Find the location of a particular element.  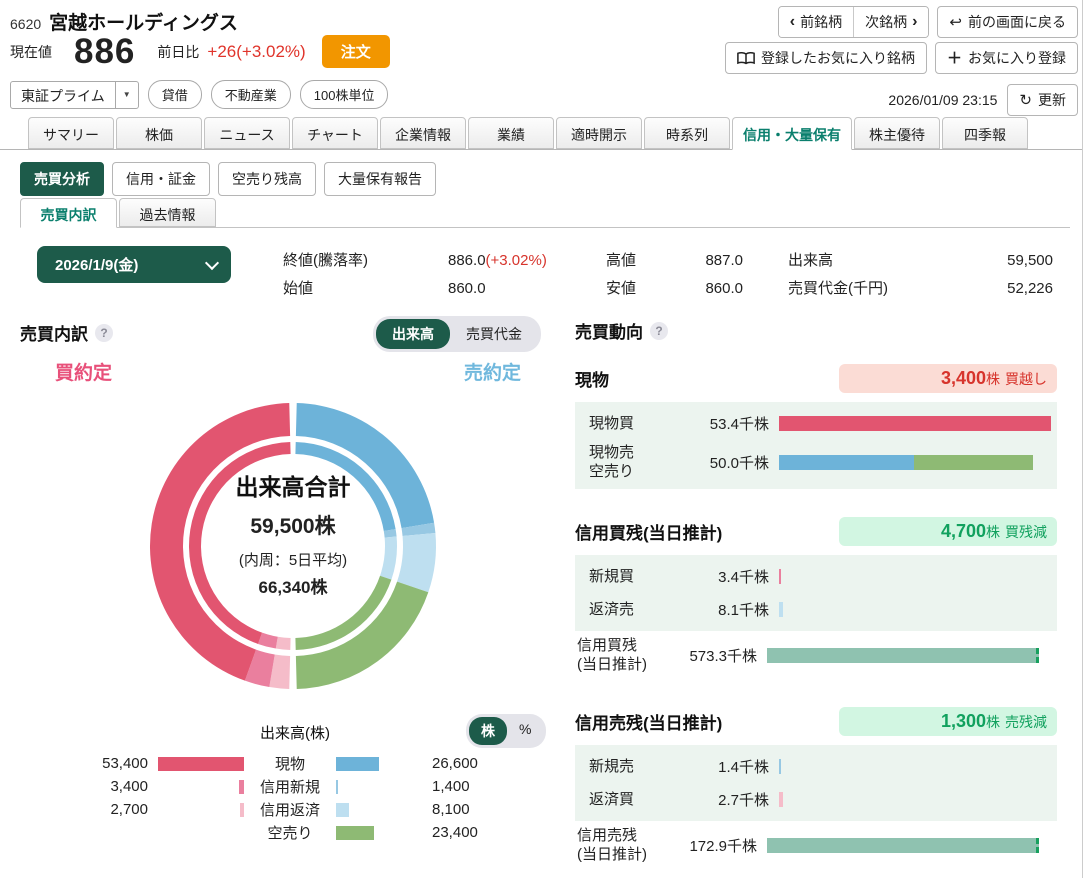

donut-inner-note: (内周：5日平均) is located at coordinates (293, 560).